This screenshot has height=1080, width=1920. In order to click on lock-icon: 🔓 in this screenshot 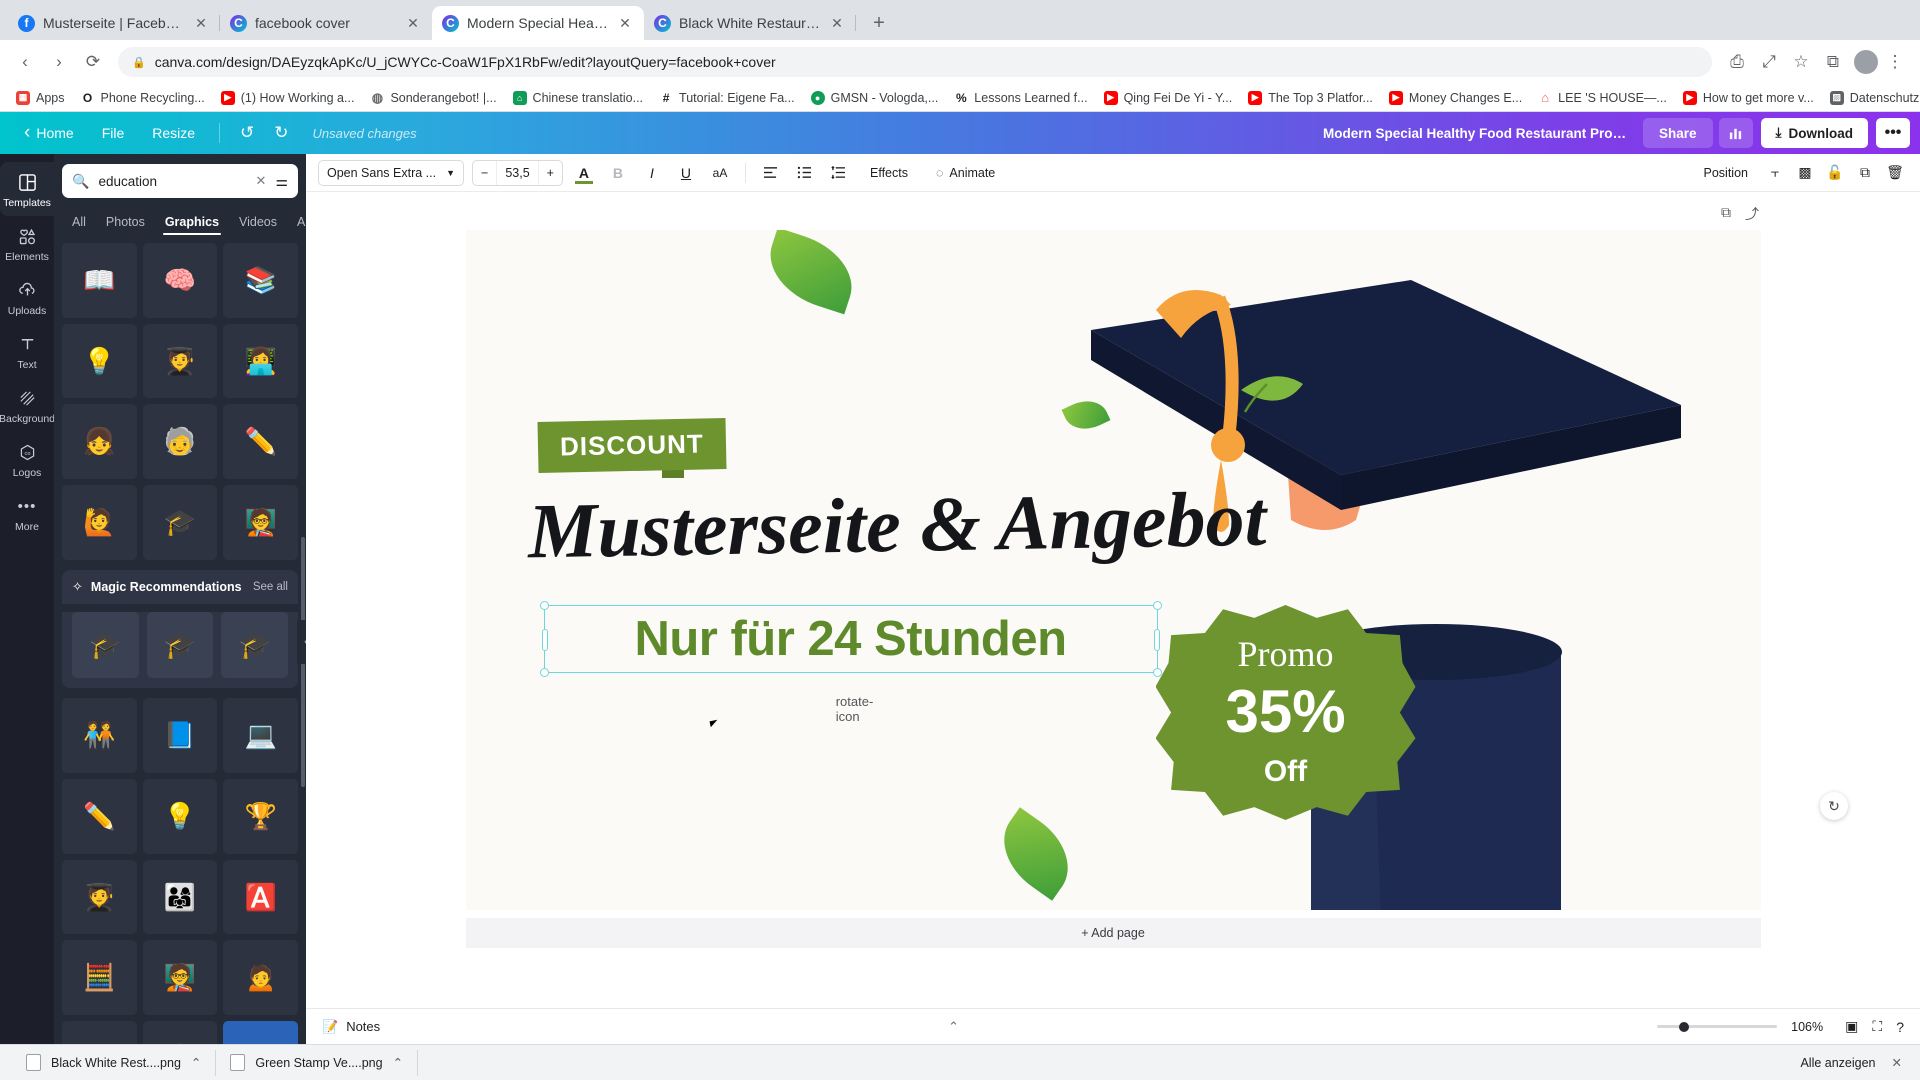, I will do `click(1835, 173)`.